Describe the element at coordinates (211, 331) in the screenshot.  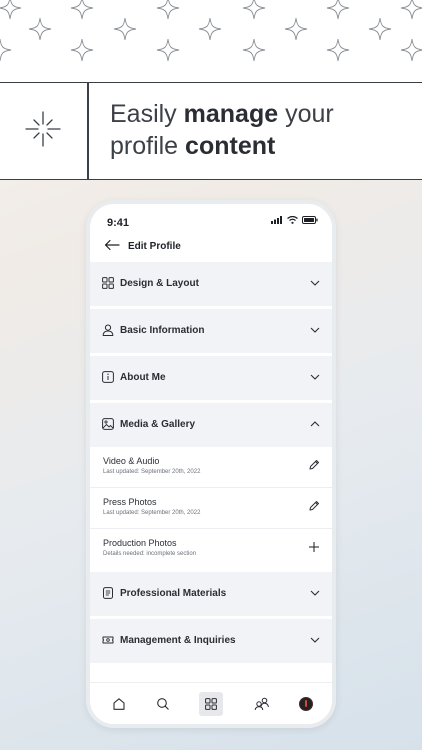
I see `section-basic-information: Basic Information` at that location.